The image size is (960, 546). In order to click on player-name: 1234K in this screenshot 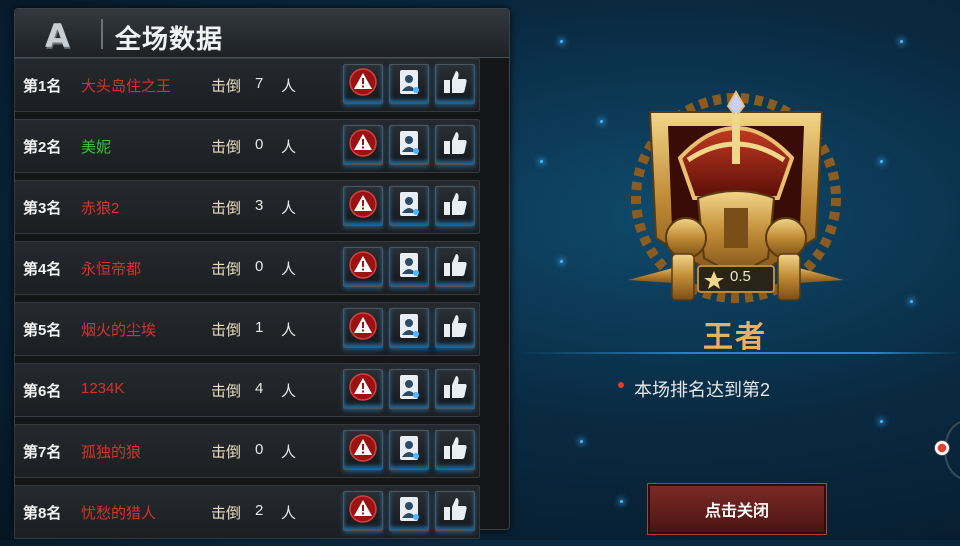, I will do `click(103, 388)`.